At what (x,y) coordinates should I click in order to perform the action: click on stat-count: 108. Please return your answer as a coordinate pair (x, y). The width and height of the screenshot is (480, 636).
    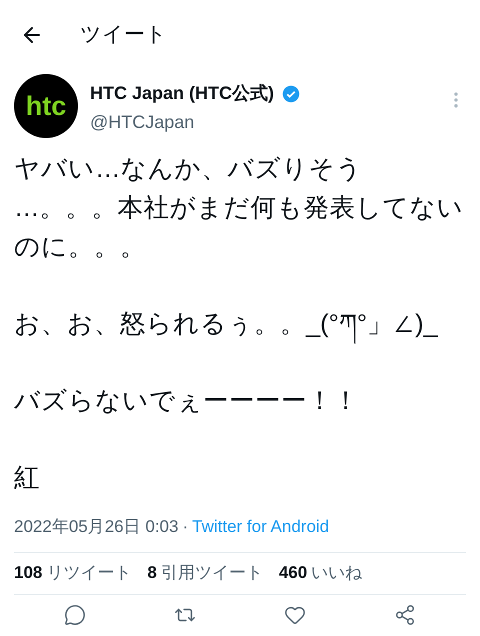
    Looking at the image, I should click on (28, 573).